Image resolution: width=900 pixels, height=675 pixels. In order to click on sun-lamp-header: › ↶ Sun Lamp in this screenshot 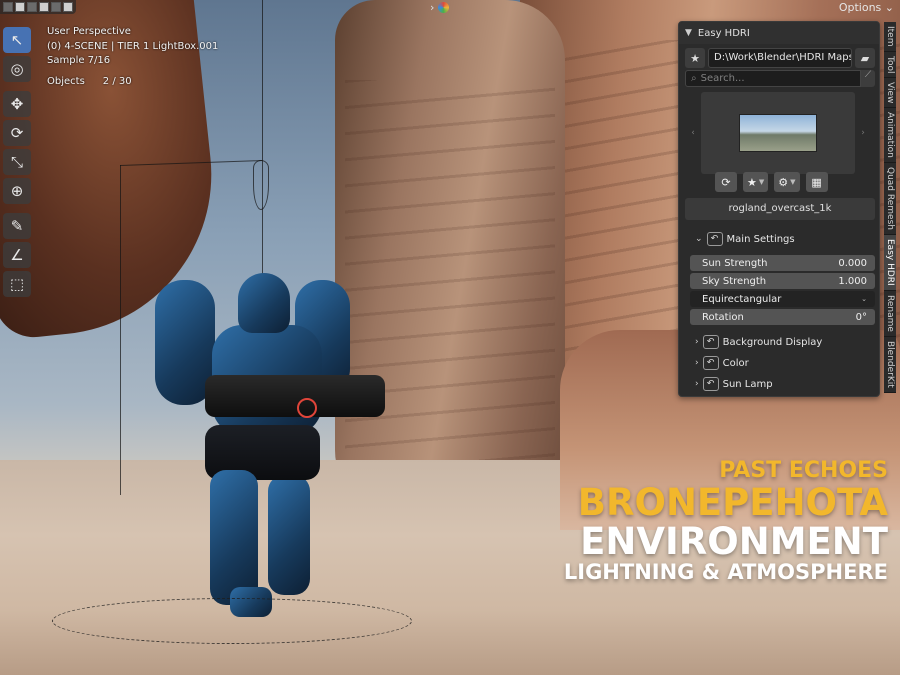, I will do `click(734, 384)`.